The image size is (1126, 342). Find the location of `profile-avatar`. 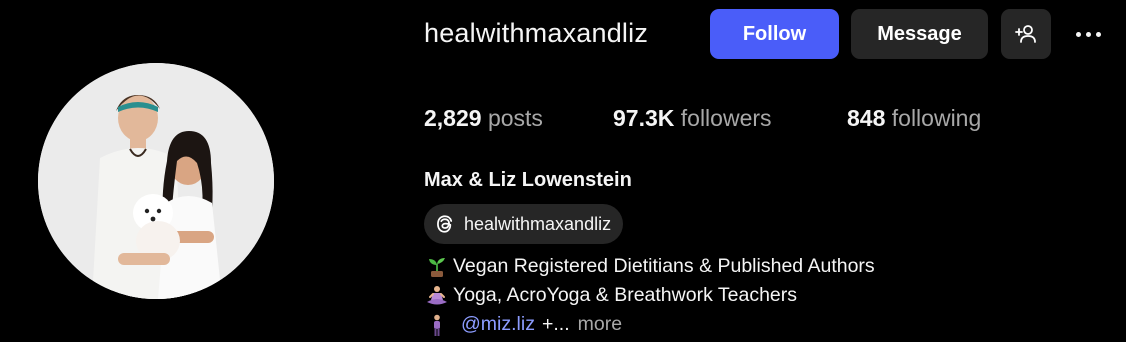

profile-avatar is located at coordinates (156, 181).